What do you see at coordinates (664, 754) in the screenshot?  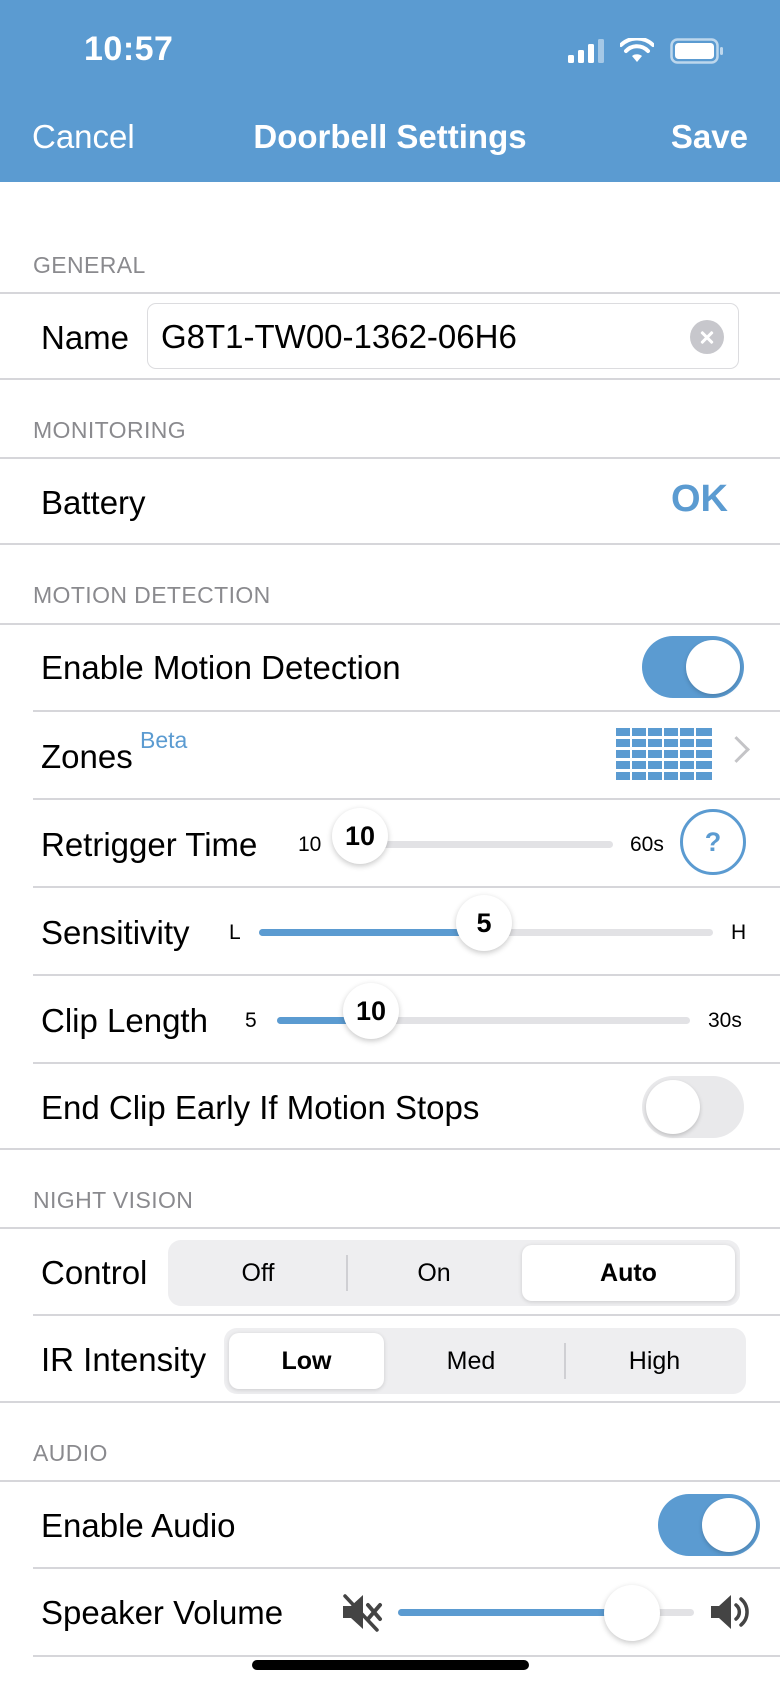 I see `grid-icon` at bounding box center [664, 754].